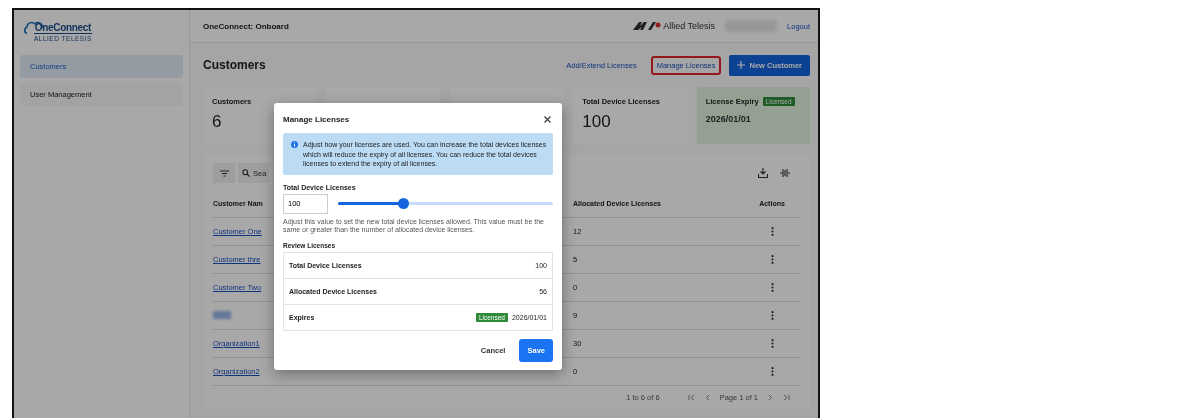 The height and width of the screenshot is (418, 1178). What do you see at coordinates (786, 397) in the screenshot?
I see `last-page-icon` at bounding box center [786, 397].